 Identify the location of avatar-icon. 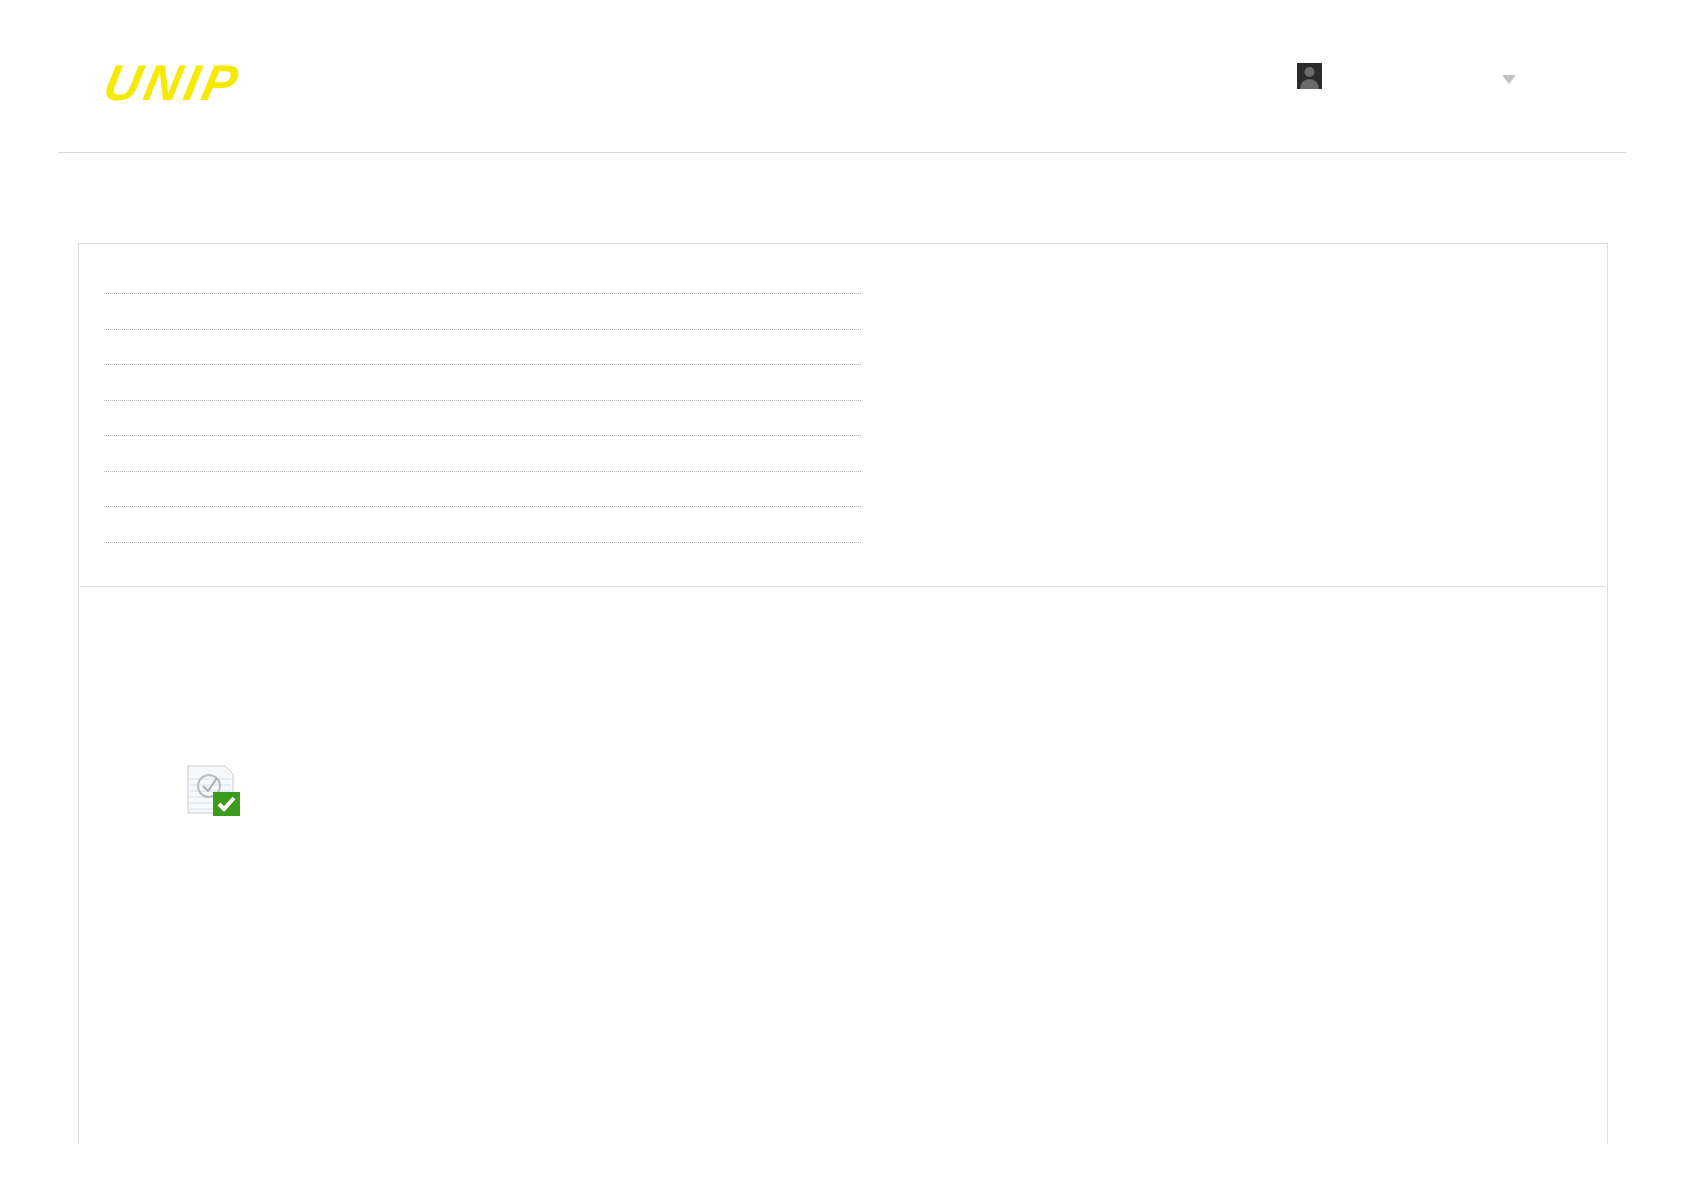
(1309, 76).